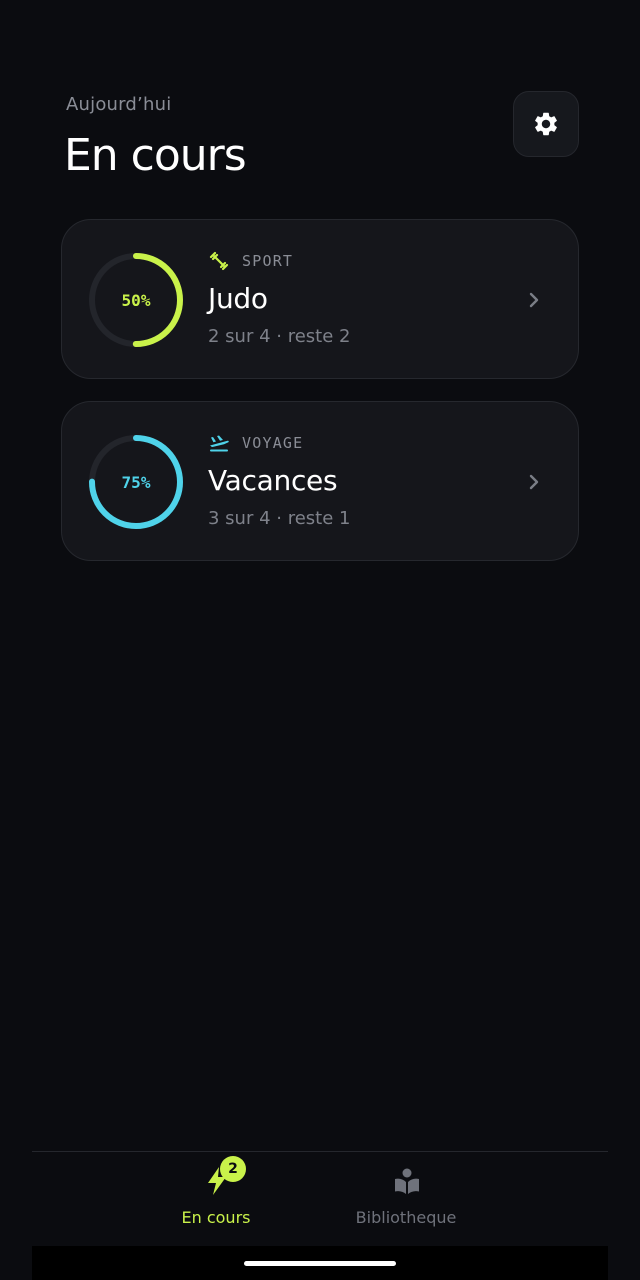 This screenshot has width=640, height=1280. I want to click on activity-card-vacances: 75% VOYAGE Vacances 3 sur 4 · reste 1, so click(320, 481).